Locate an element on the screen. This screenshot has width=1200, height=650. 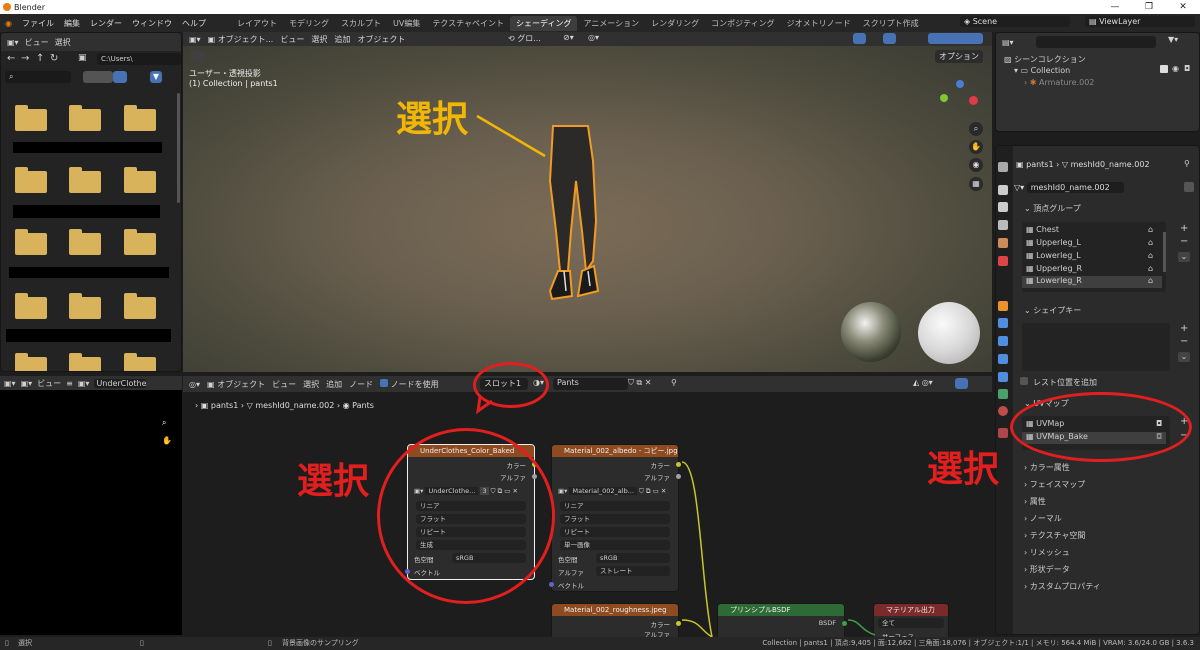
shapekey-specials-button: ⌄ is located at coordinates (1184, 357).